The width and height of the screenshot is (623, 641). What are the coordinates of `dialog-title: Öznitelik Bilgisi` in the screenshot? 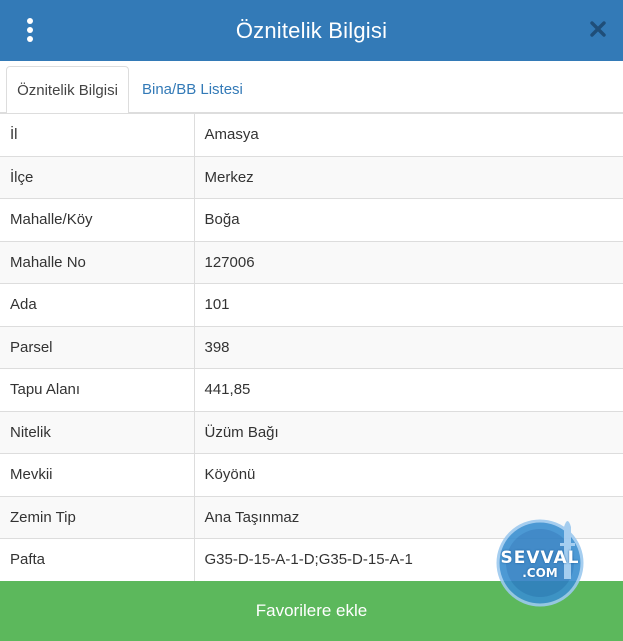 It's located at (311, 30).